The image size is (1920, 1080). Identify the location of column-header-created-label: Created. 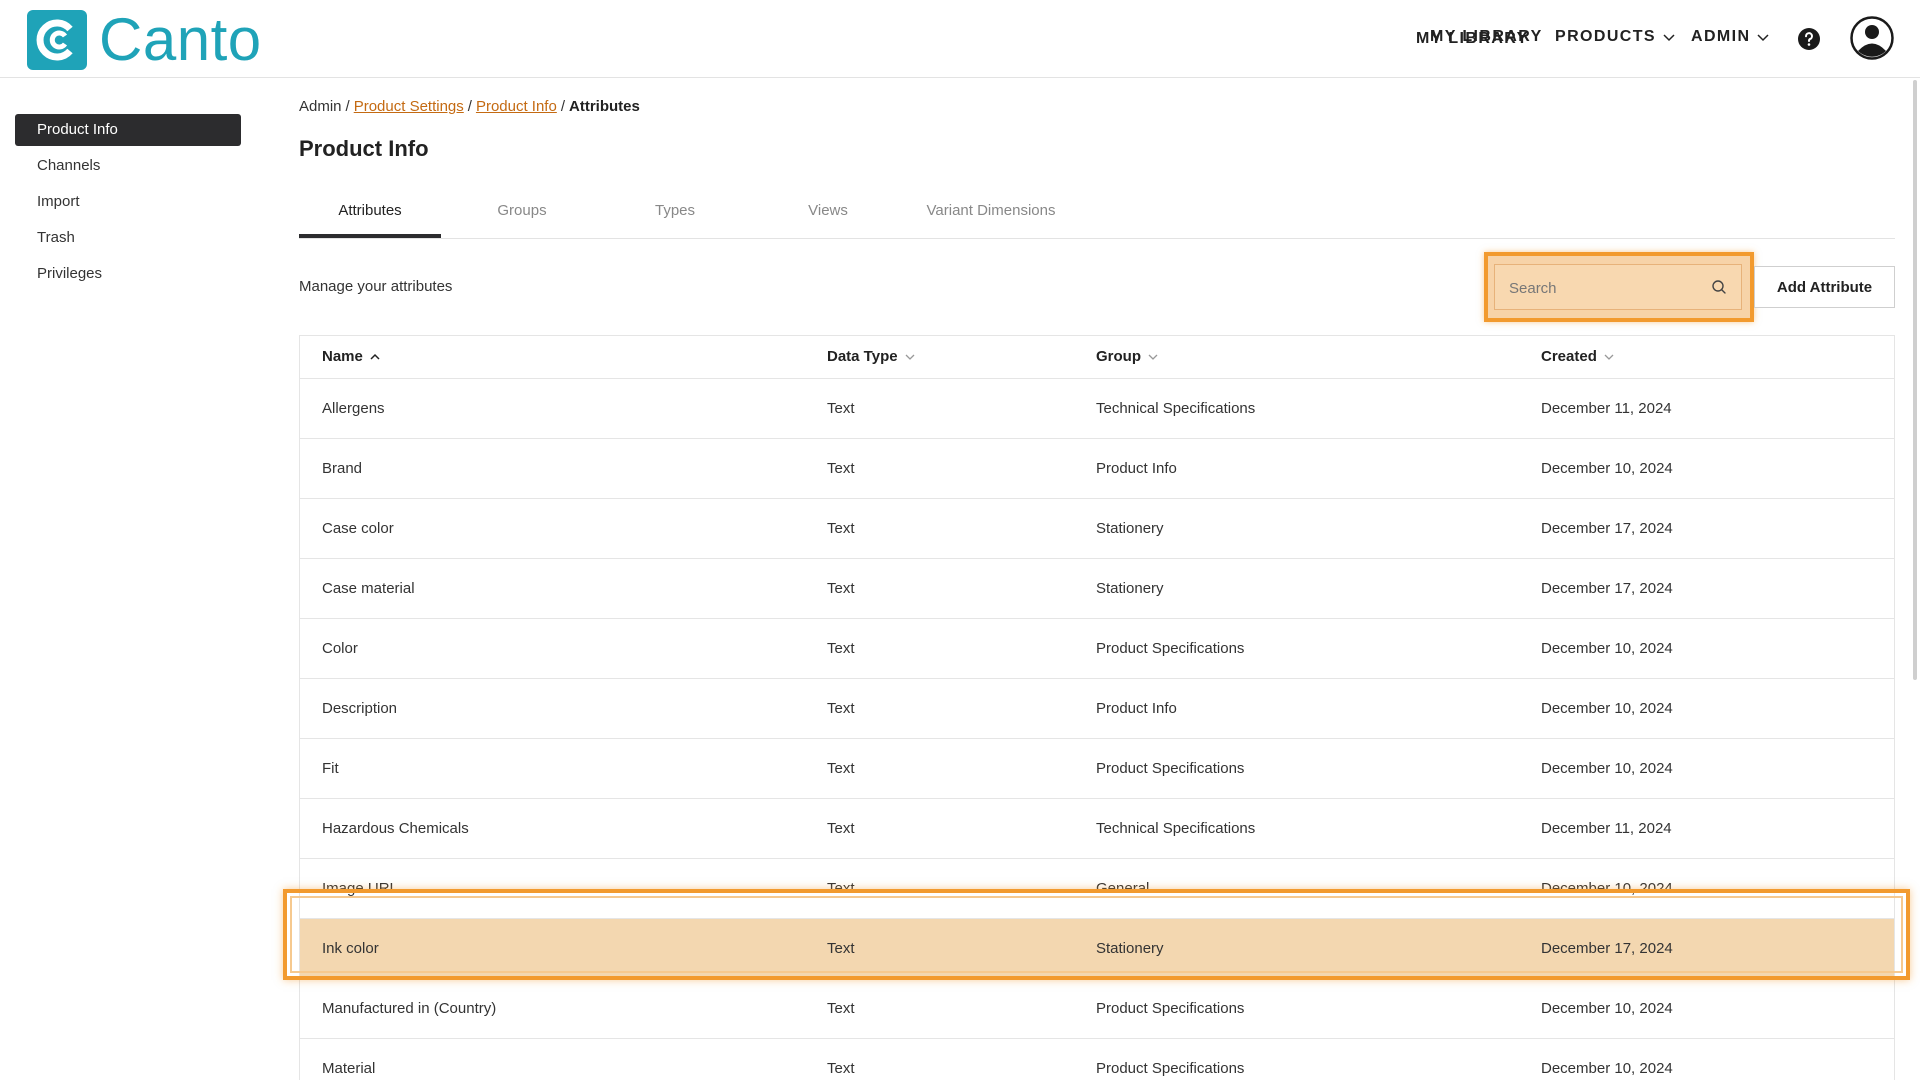
(1569, 356).